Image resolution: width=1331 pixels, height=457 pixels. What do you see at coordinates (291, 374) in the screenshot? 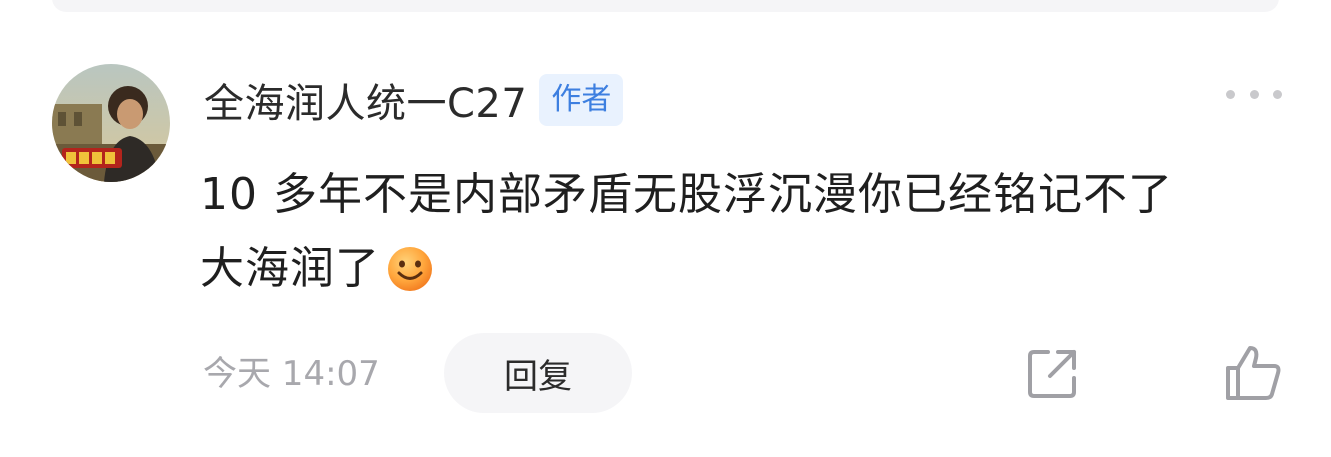
I see `comment-timestamp: 今天 14:07` at bounding box center [291, 374].